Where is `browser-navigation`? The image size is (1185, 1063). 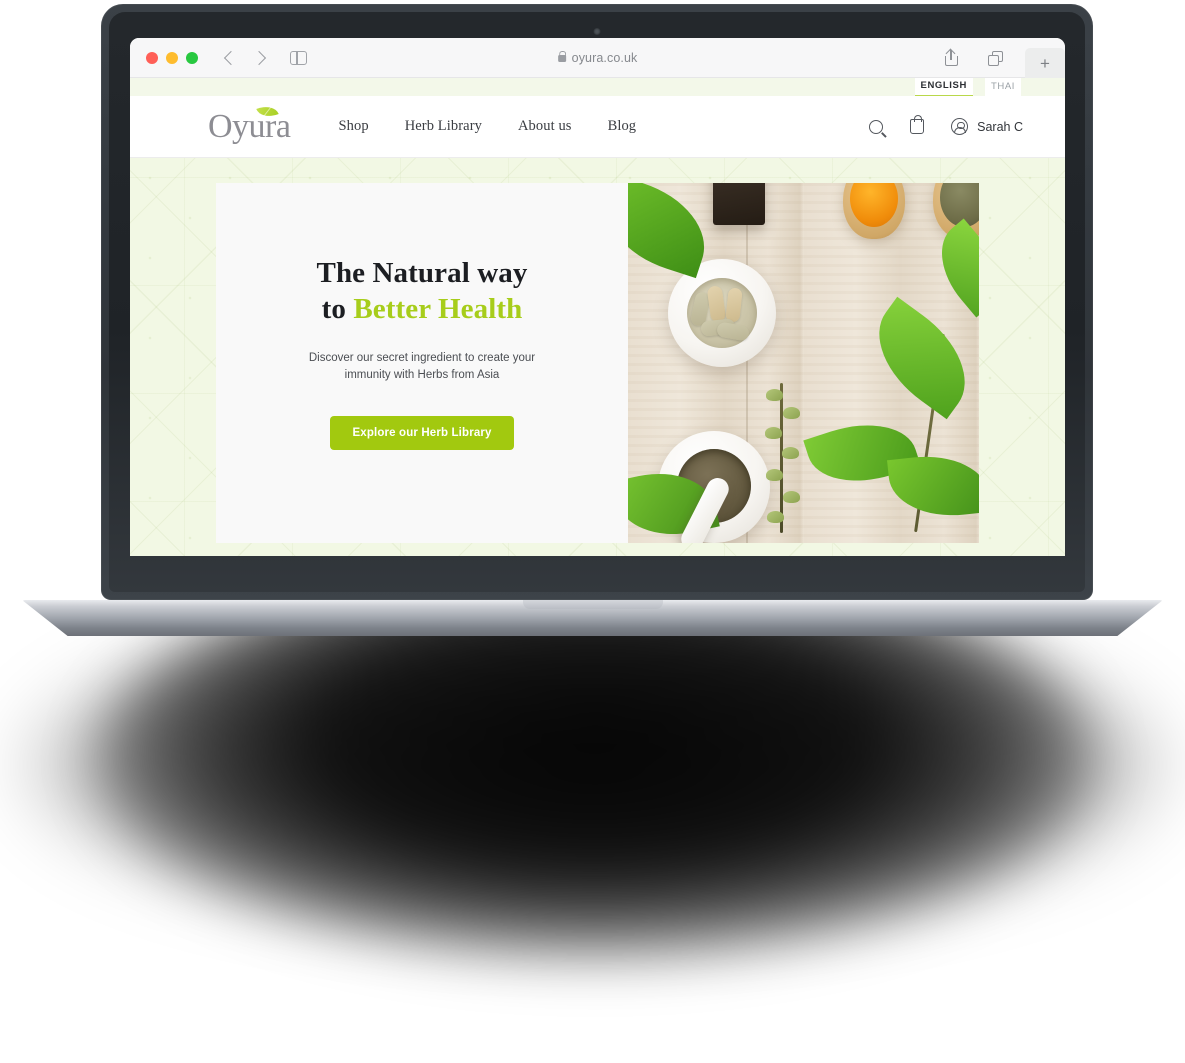 browser-navigation is located at coordinates (245, 57).